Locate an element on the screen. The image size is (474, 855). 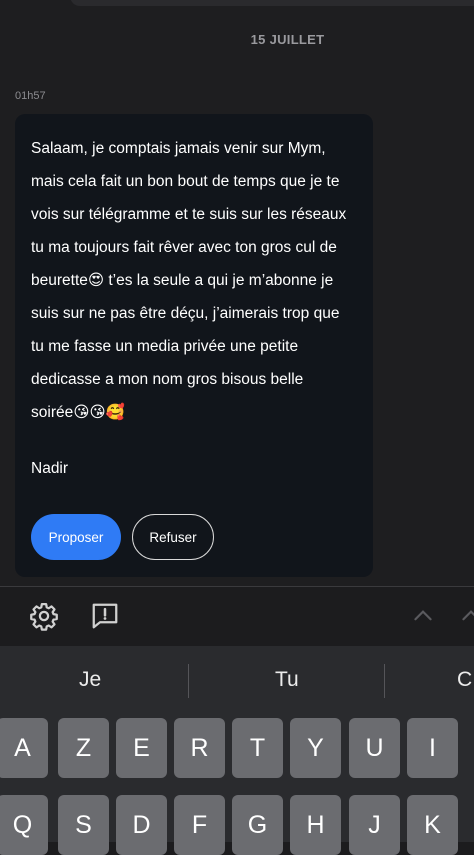
gear-icon is located at coordinates (44, 616).